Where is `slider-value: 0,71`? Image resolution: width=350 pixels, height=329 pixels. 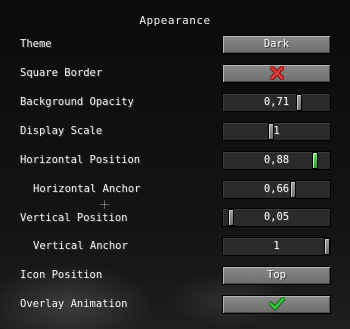 slider-value: 0,71 is located at coordinates (276, 102).